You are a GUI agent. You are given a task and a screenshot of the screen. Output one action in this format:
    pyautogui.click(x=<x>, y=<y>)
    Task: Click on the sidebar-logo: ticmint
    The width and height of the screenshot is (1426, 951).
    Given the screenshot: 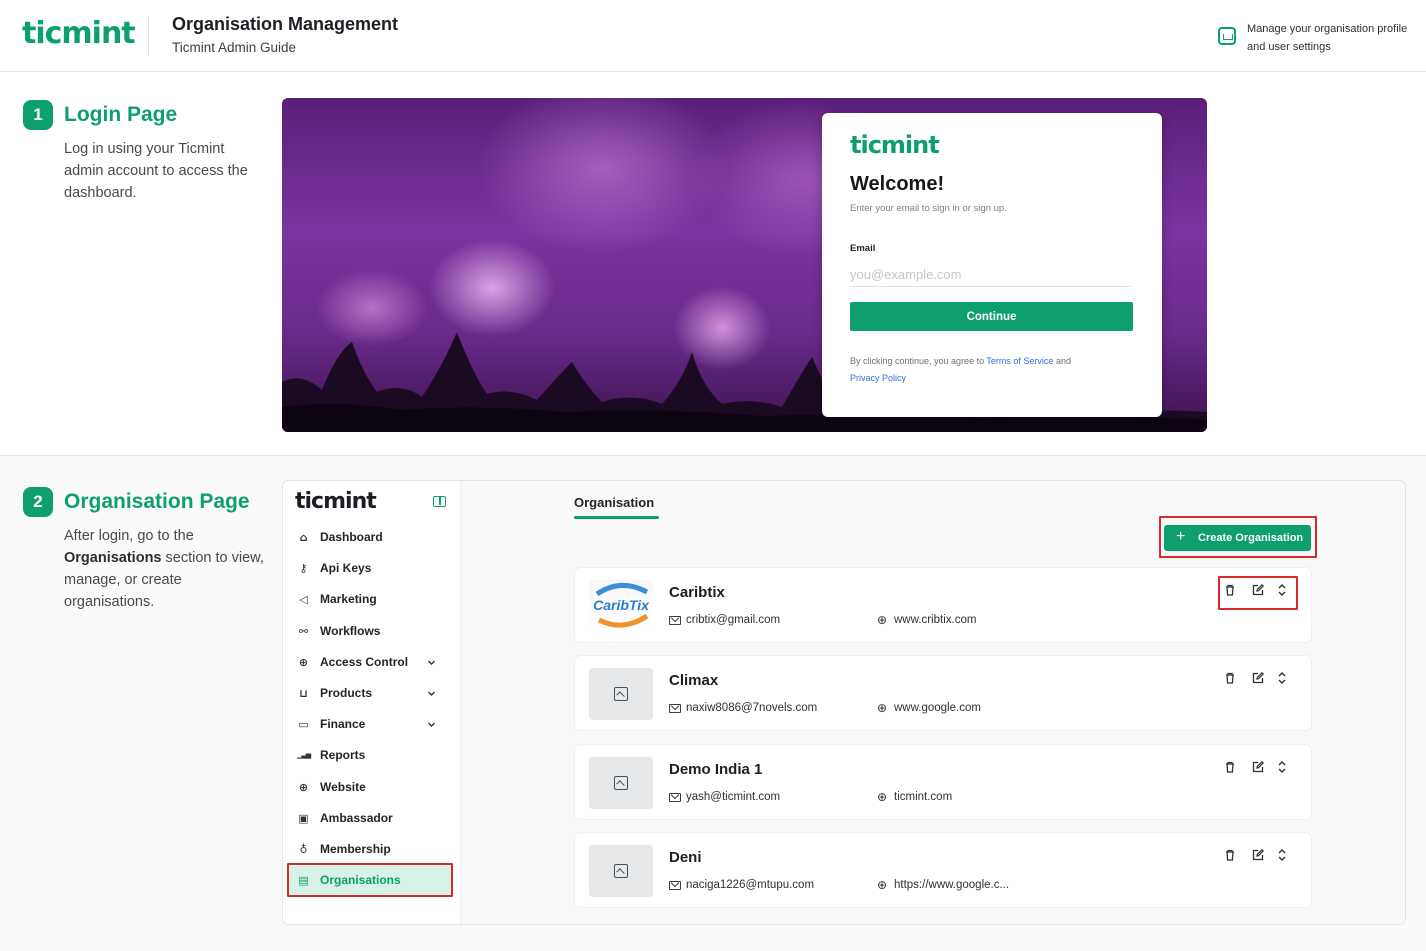 What is the action you would take?
    pyautogui.click(x=336, y=501)
    